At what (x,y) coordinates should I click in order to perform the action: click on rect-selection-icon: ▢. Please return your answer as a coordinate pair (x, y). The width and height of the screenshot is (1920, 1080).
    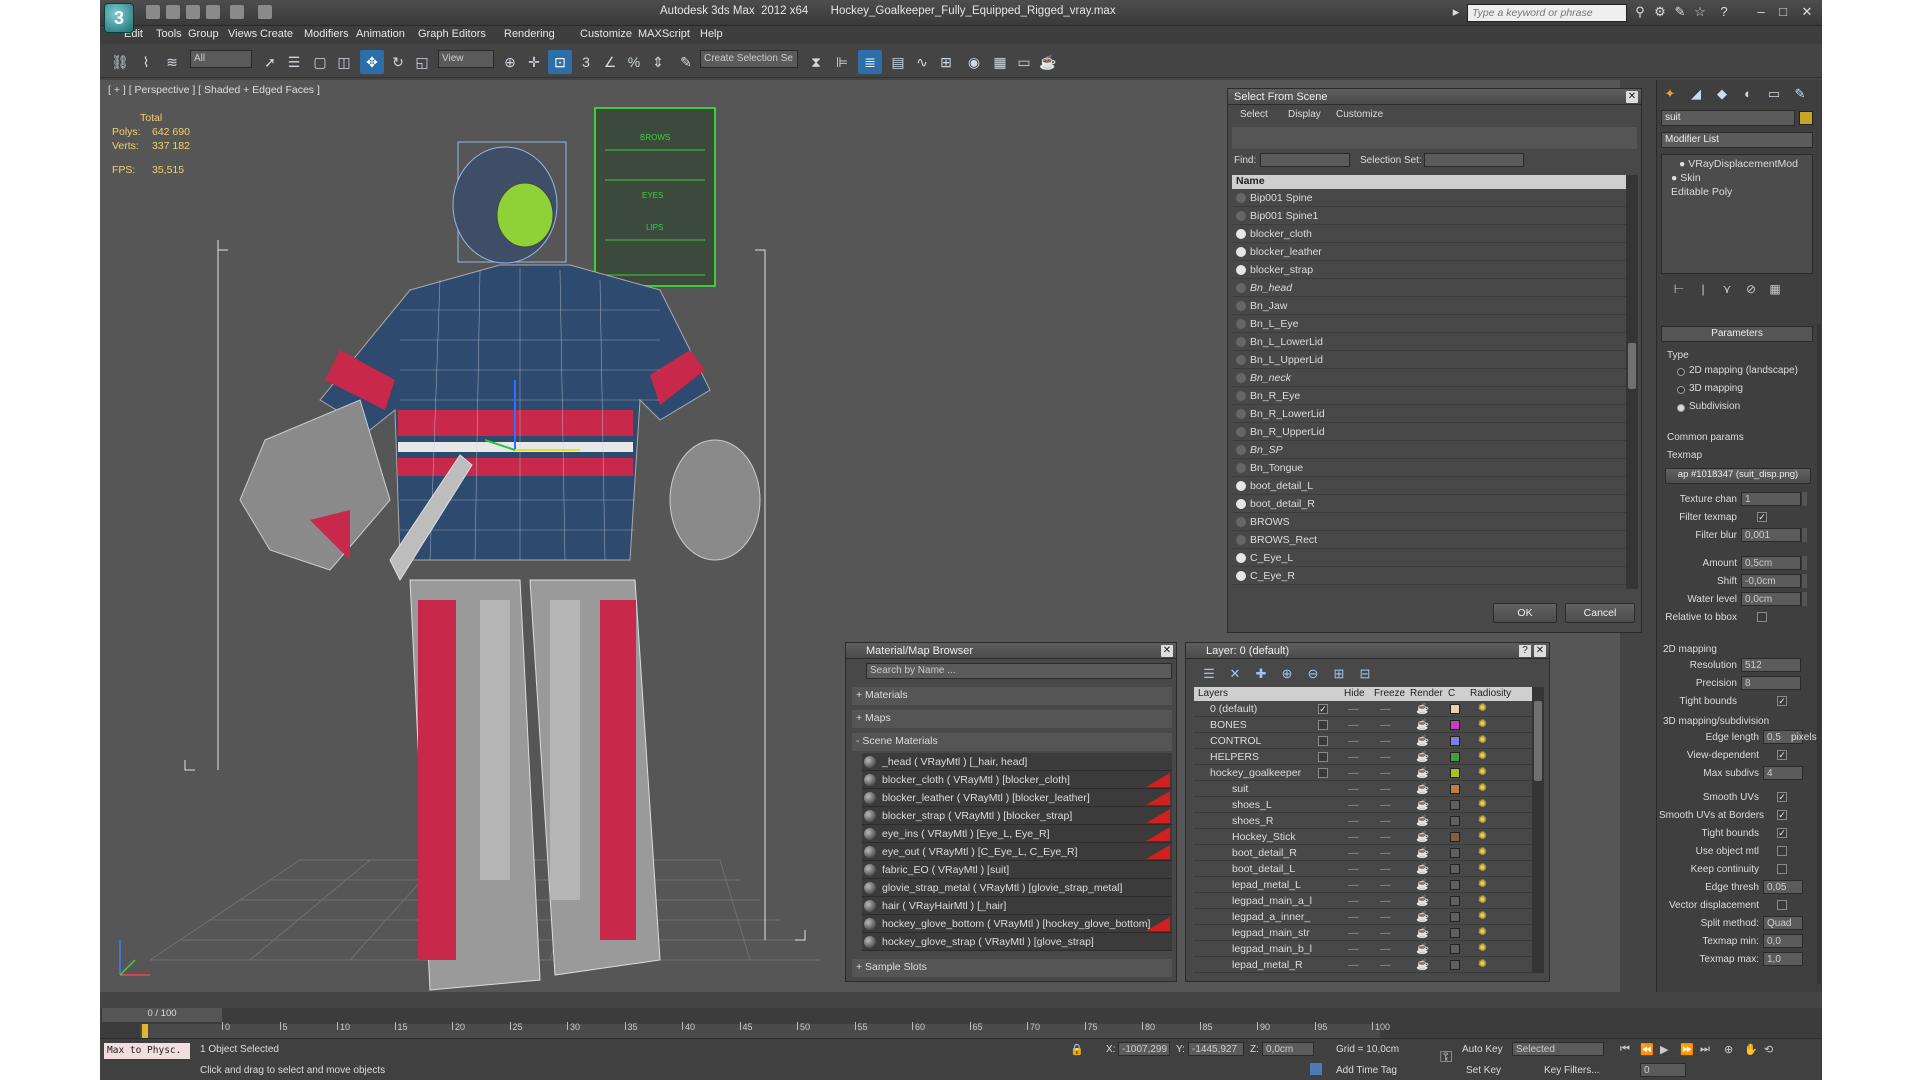
    Looking at the image, I should click on (320, 62).